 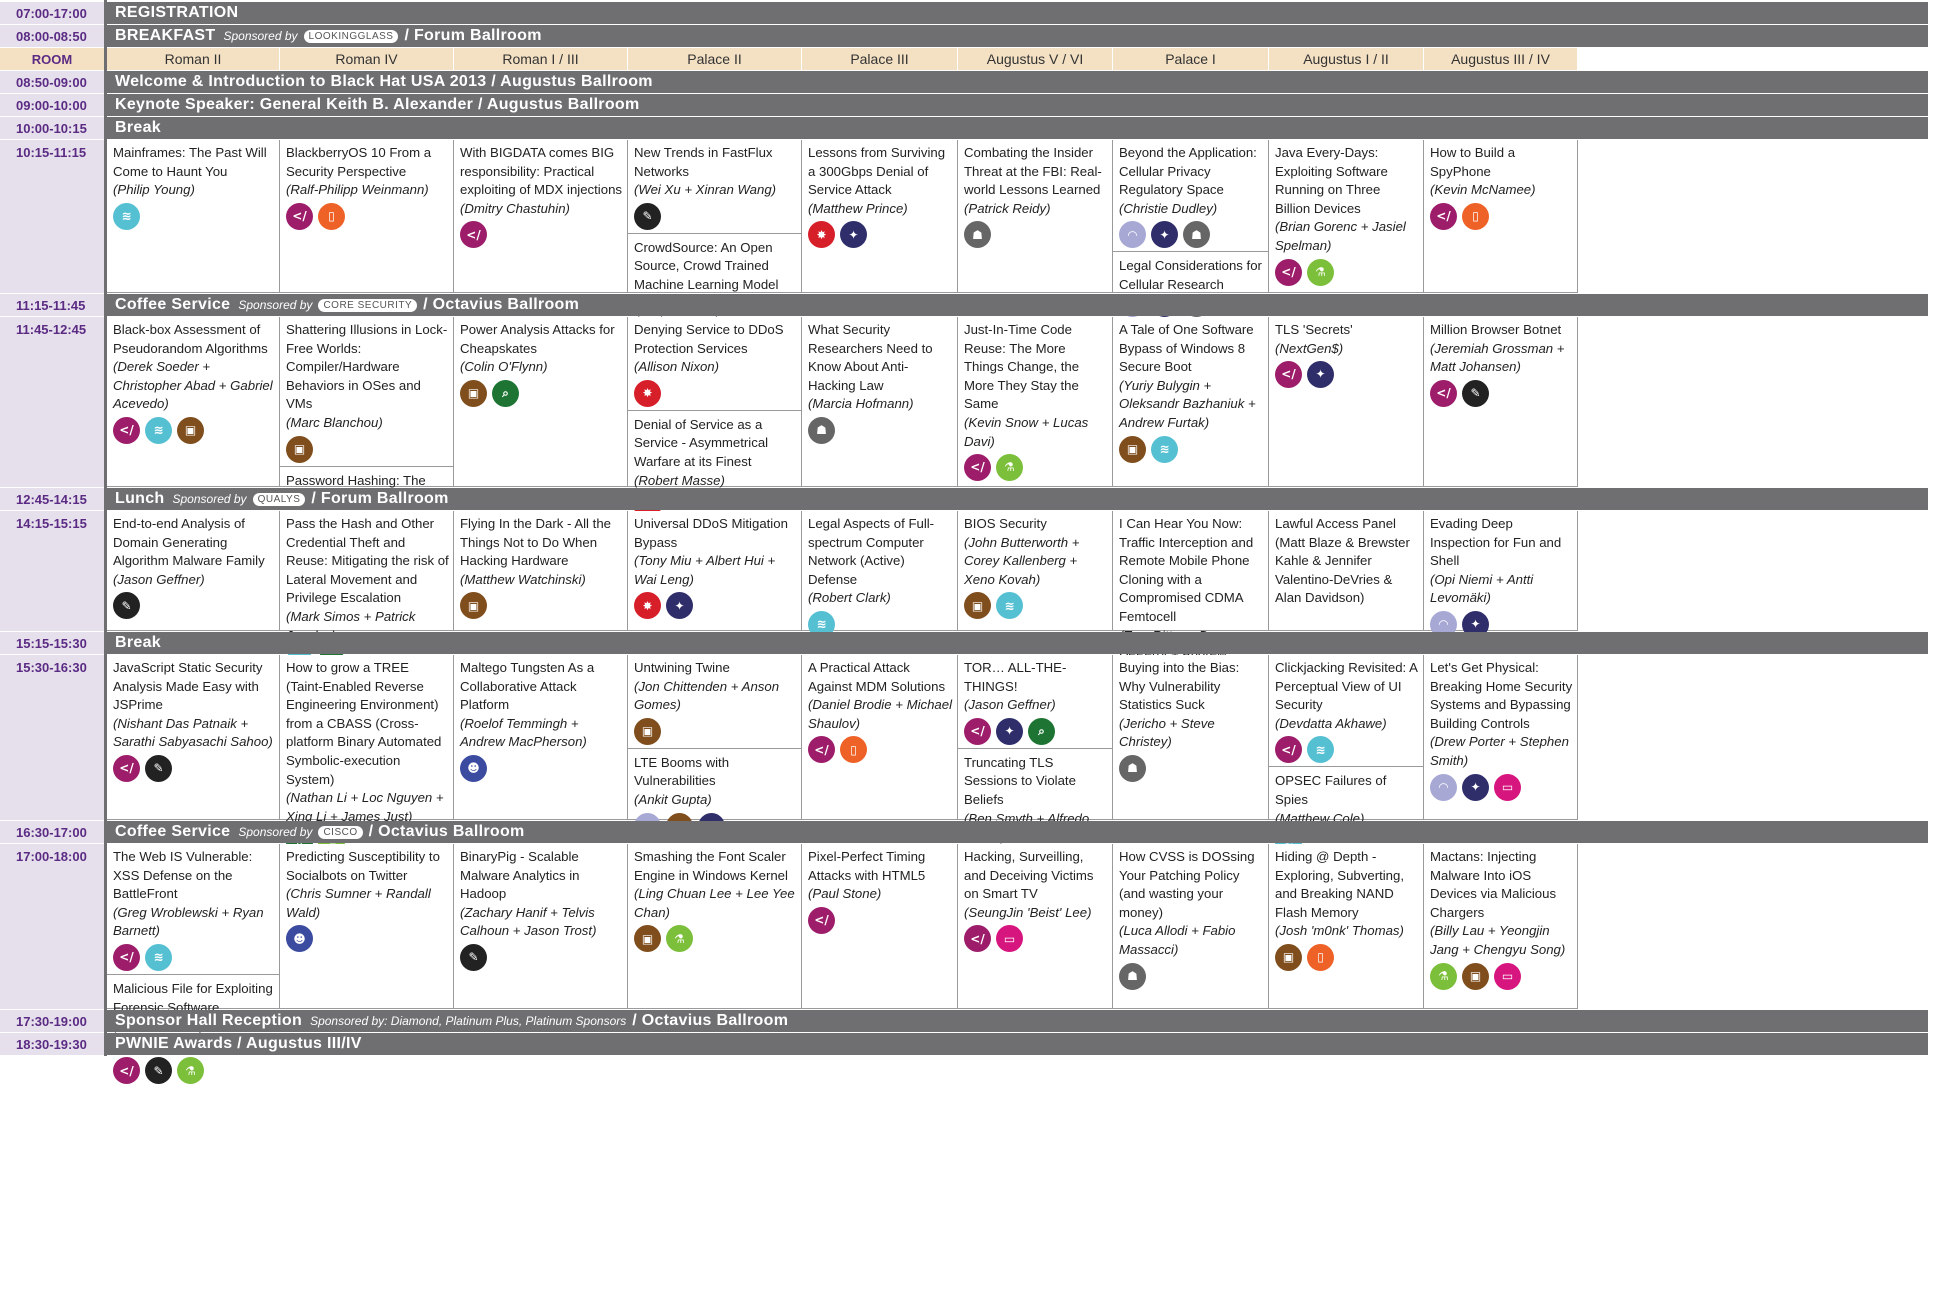 I want to click on wireless-icon: ◠, so click(x=1443, y=787).